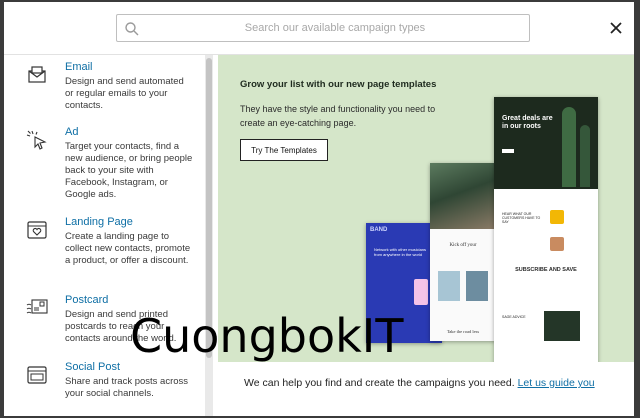 The width and height of the screenshot is (640, 418). What do you see at coordinates (463, 252) in the screenshot?
I see `template-preview-travel: Kick off your Take the road less` at bounding box center [463, 252].